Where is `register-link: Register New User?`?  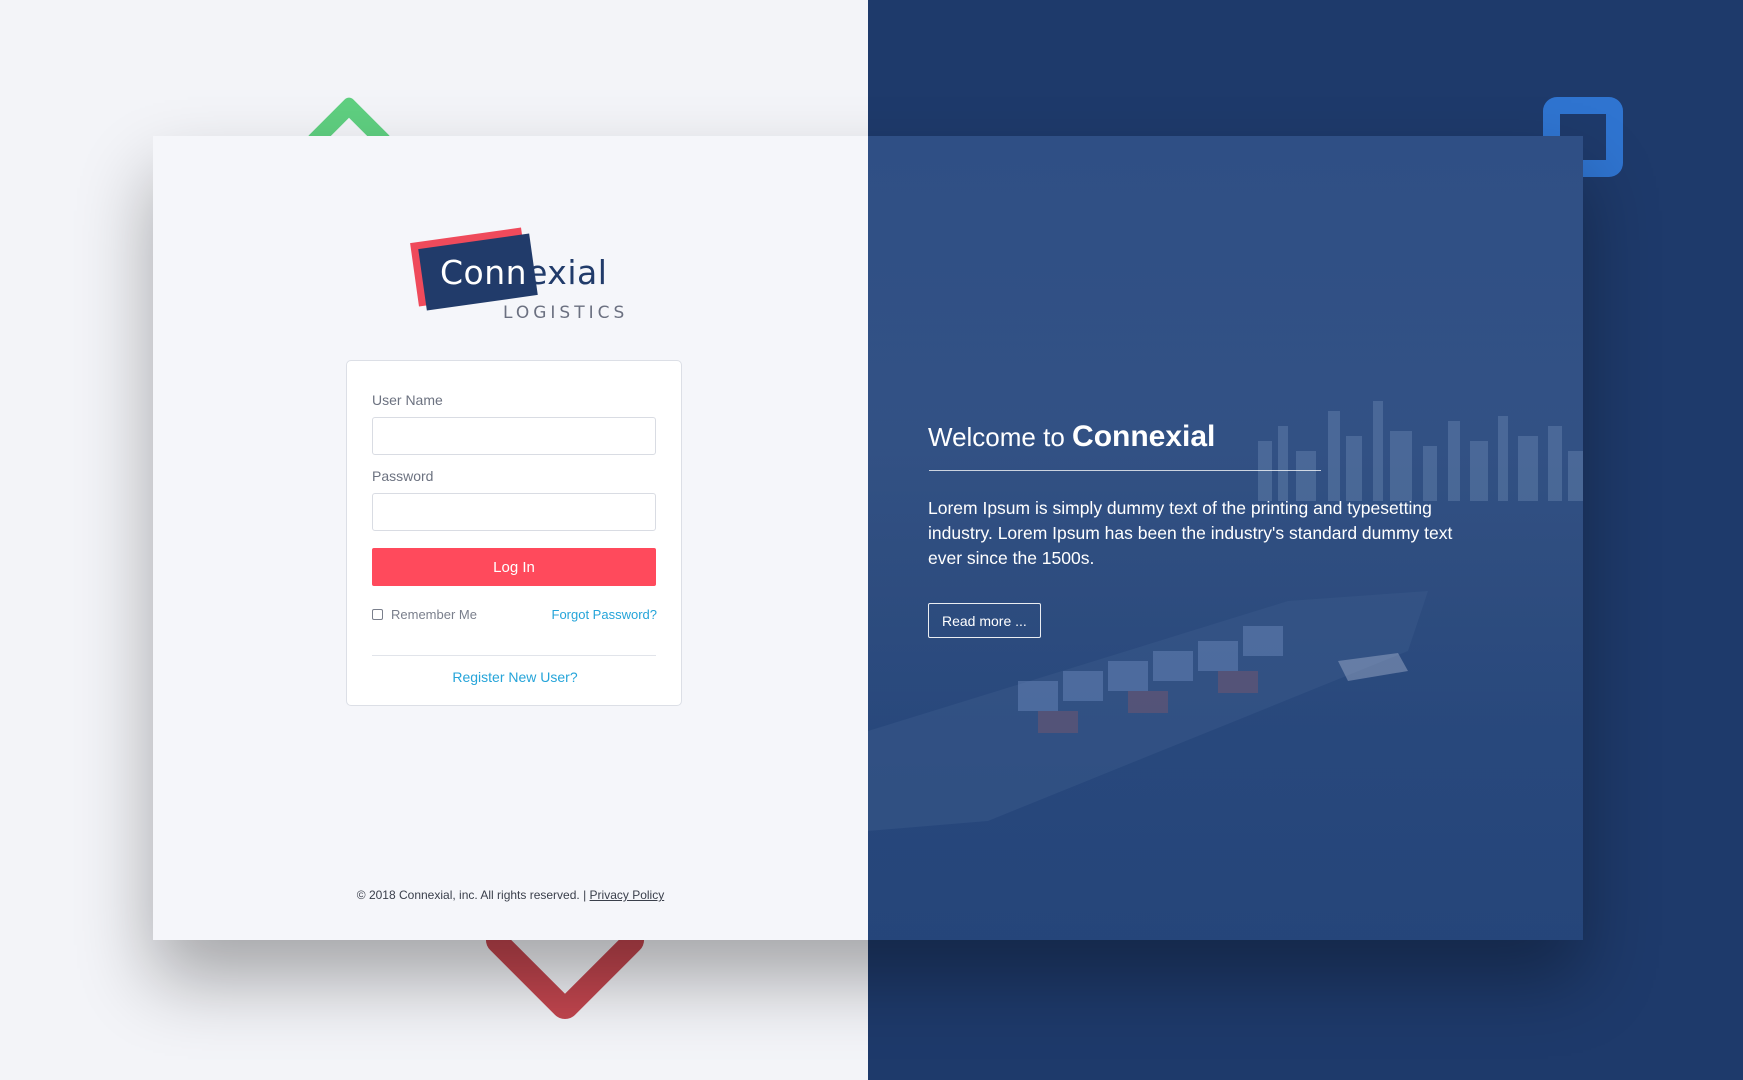 register-link: Register New User? is located at coordinates (515, 677).